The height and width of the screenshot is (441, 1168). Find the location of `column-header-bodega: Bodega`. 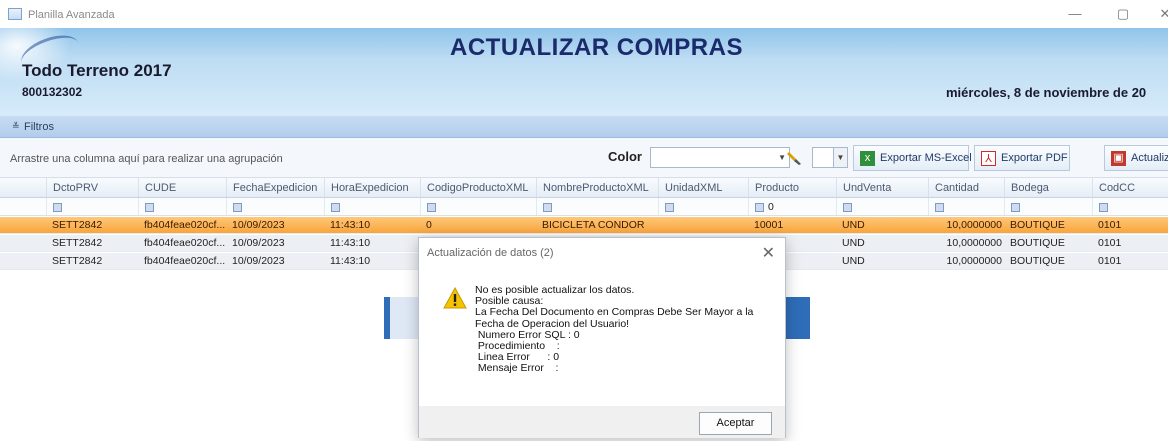

column-header-bodega: Bodega is located at coordinates (1048, 187).